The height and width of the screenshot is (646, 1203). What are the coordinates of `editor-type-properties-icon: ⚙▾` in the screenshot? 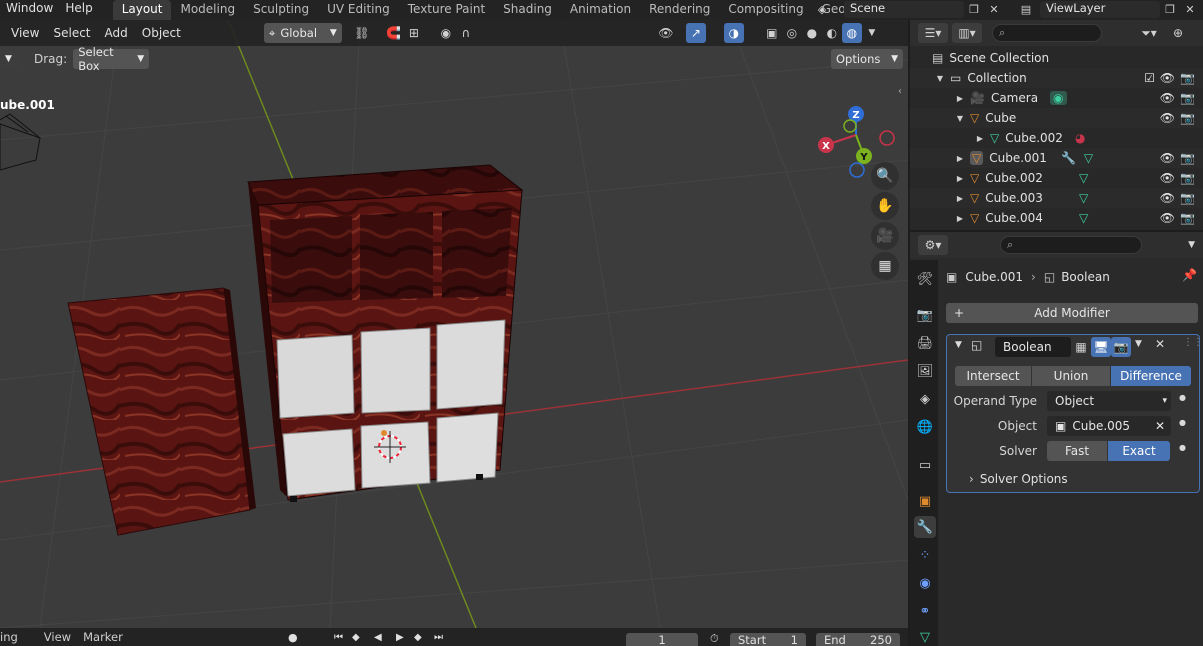 It's located at (933, 245).